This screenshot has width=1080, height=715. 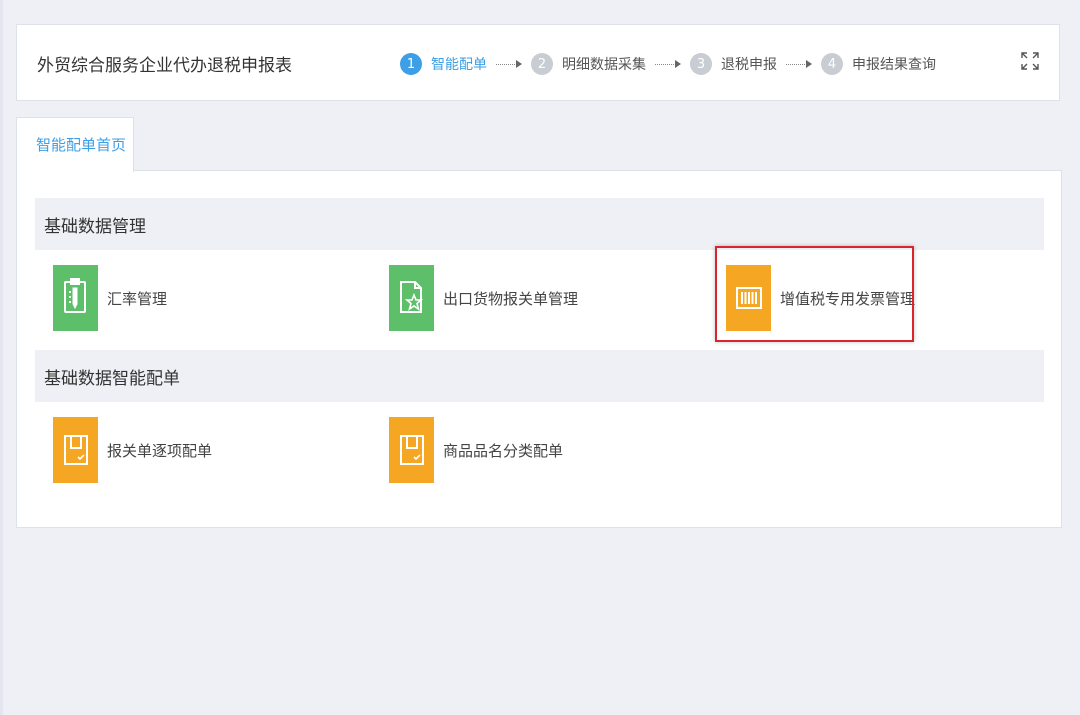 What do you see at coordinates (539, 224) in the screenshot?
I see `section-basic-data-management: 基础数据管理` at bounding box center [539, 224].